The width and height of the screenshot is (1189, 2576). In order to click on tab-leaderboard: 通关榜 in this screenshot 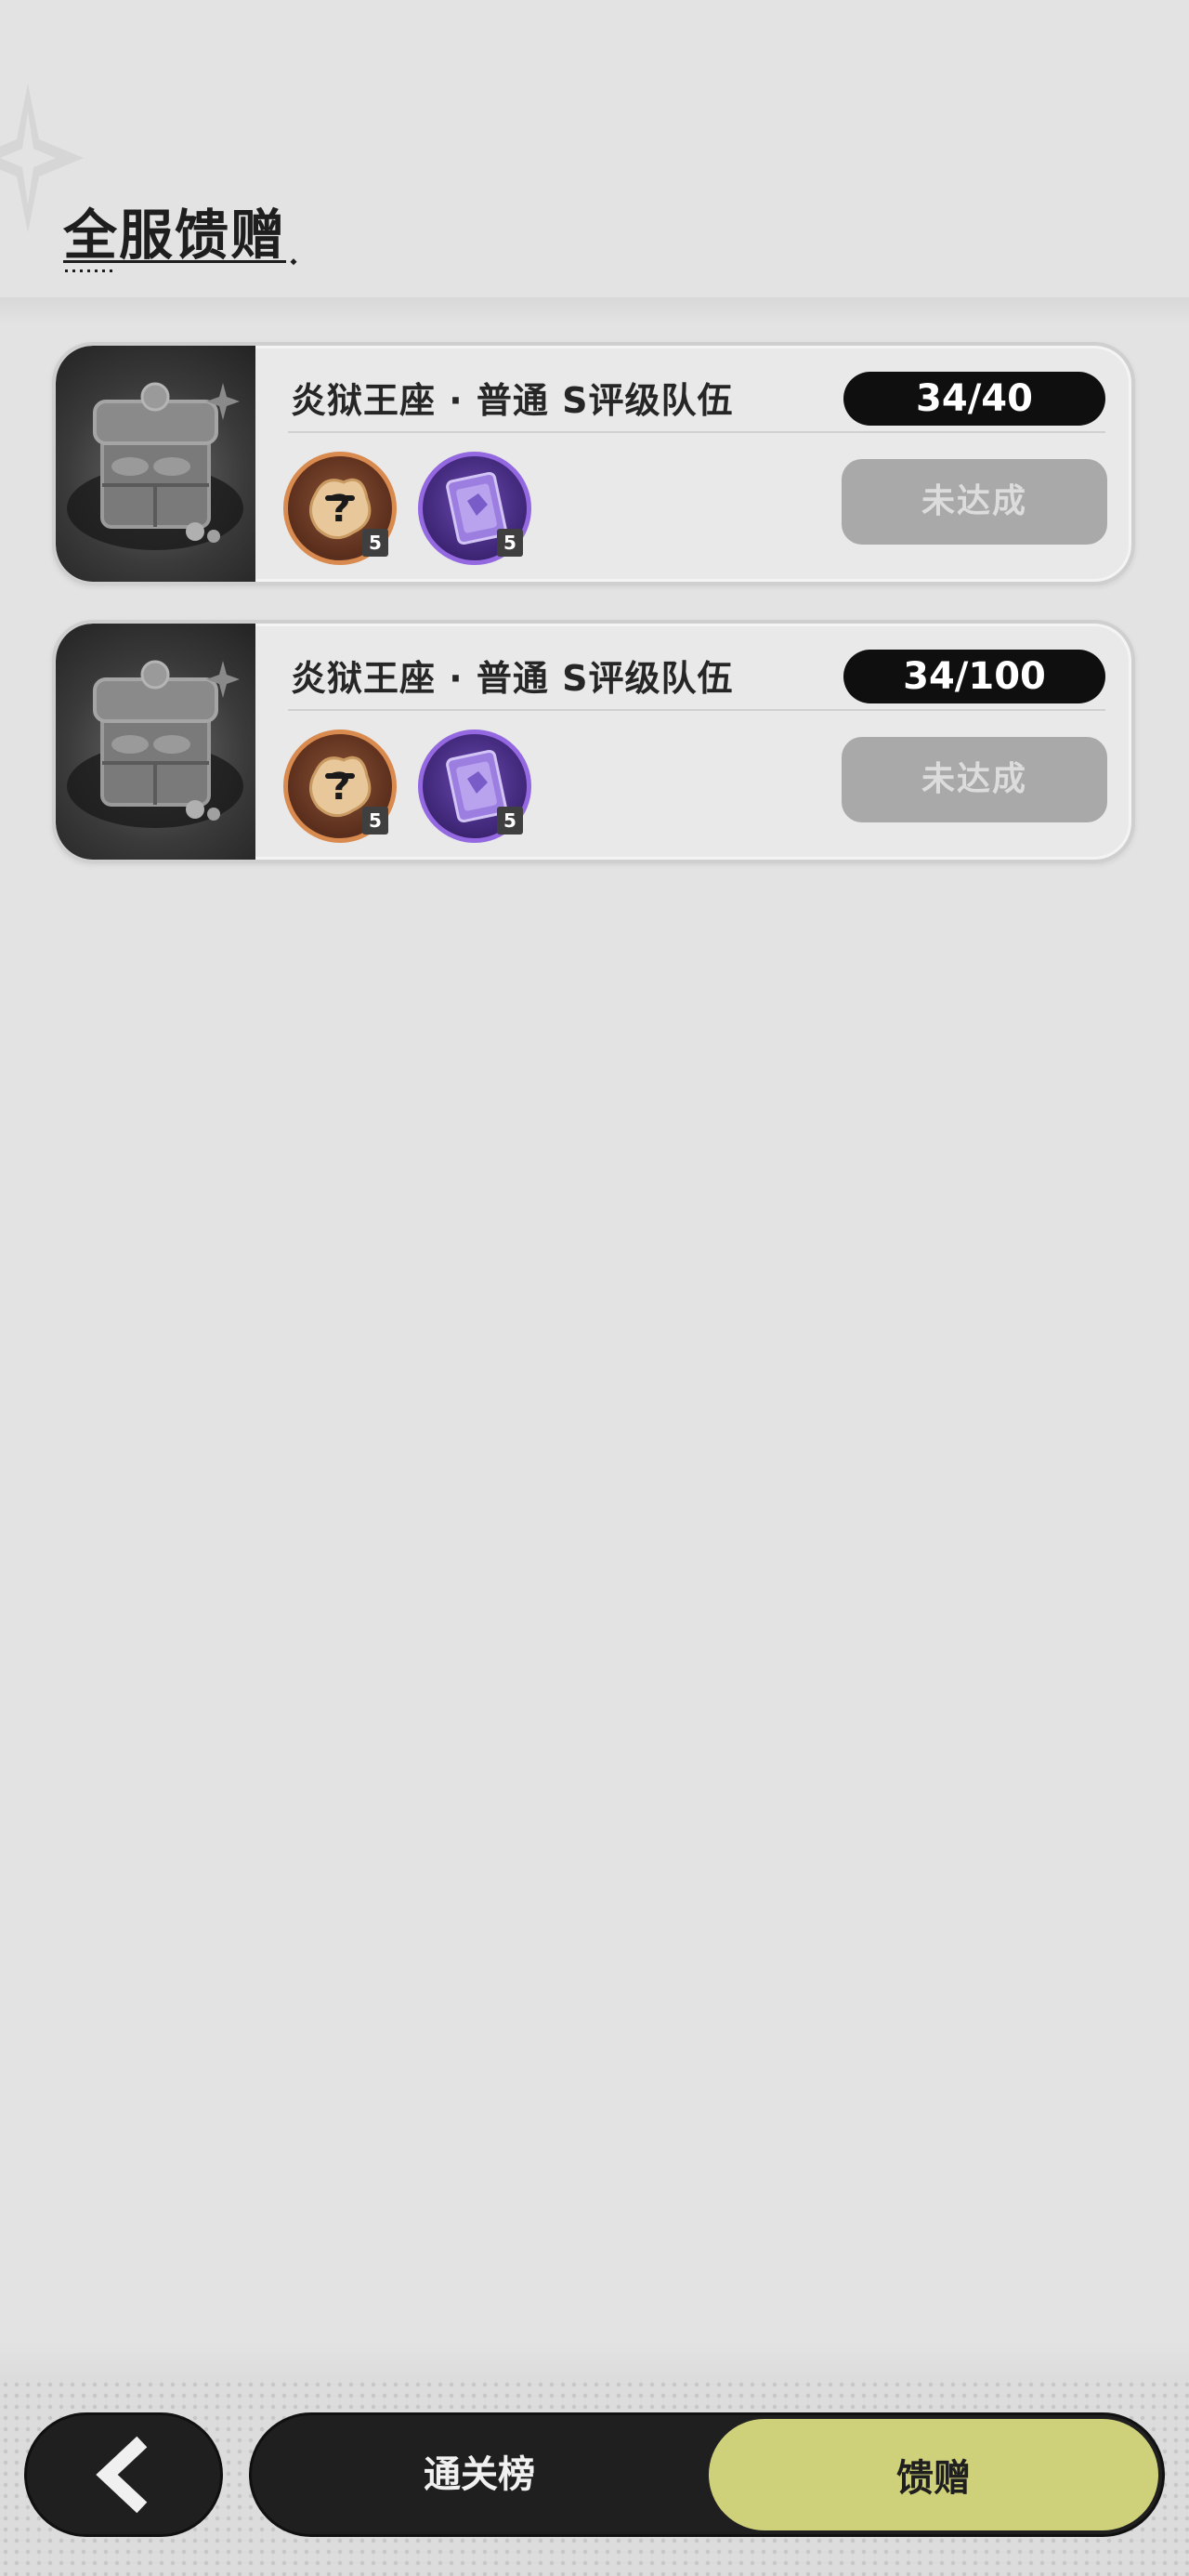, I will do `click(479, 2474)`.